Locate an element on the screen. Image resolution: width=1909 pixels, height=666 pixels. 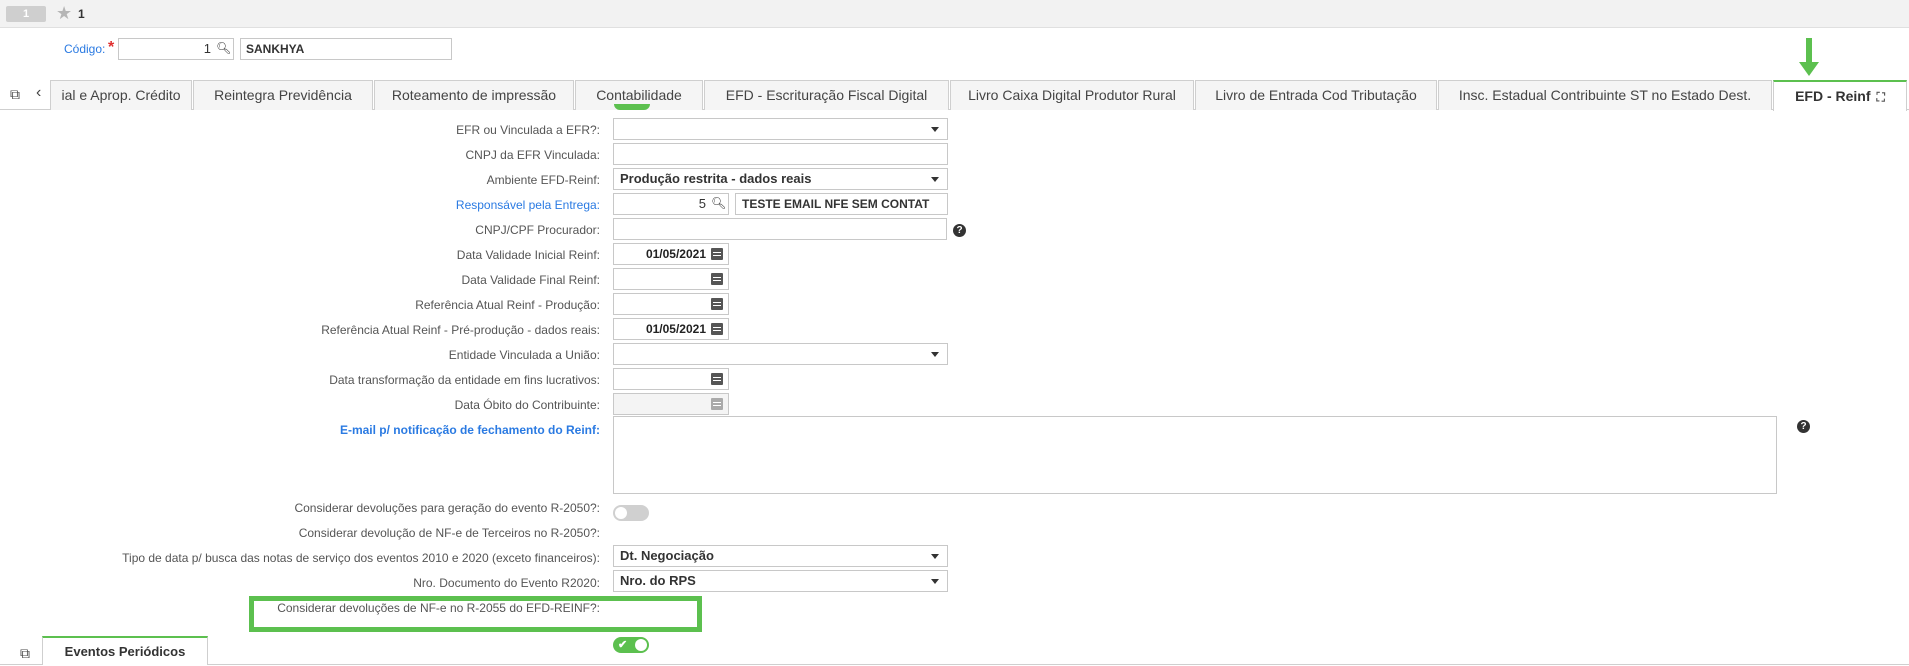
tab-label: Livro Caixa Digital Produtor Rural is located at coordinates (1072, 95).